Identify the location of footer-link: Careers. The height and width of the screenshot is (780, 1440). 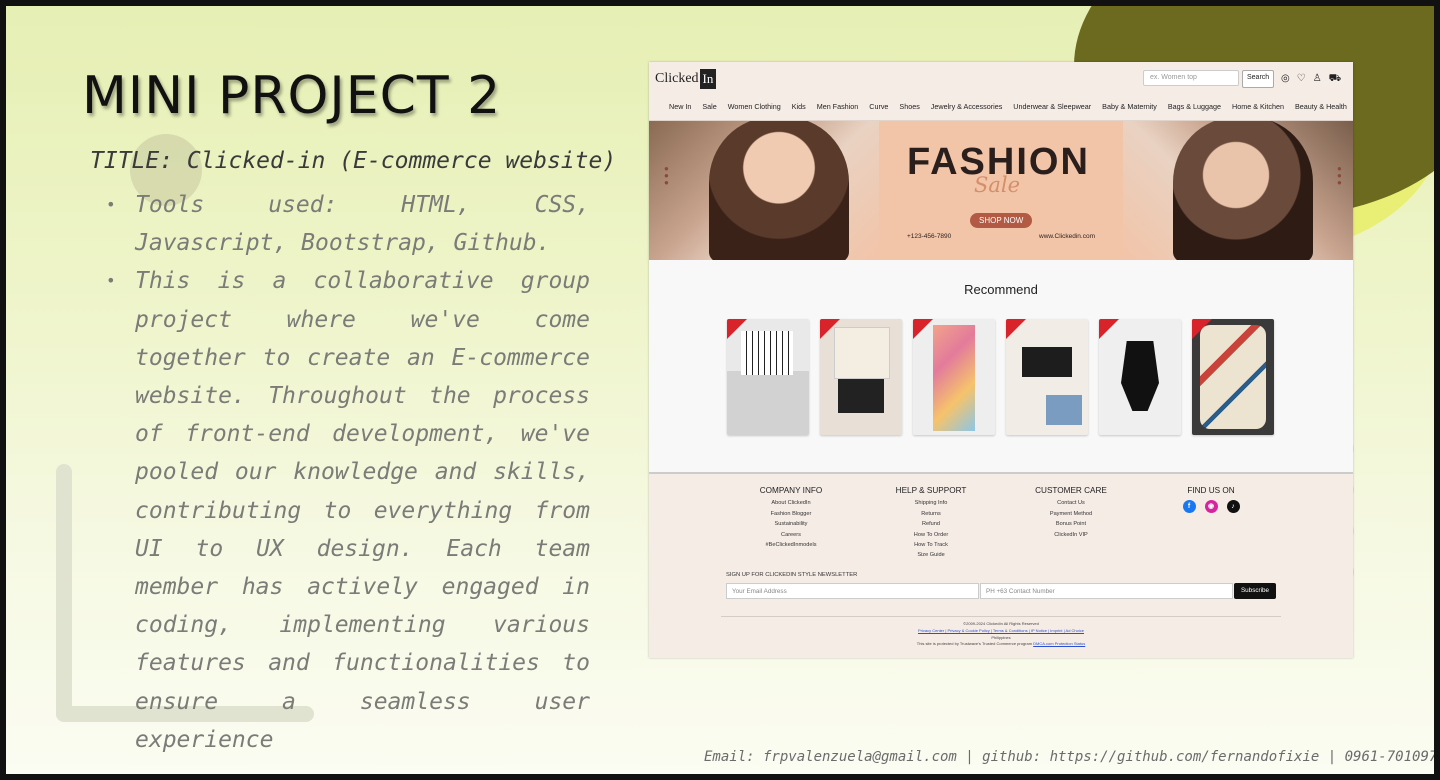
(791, 535).